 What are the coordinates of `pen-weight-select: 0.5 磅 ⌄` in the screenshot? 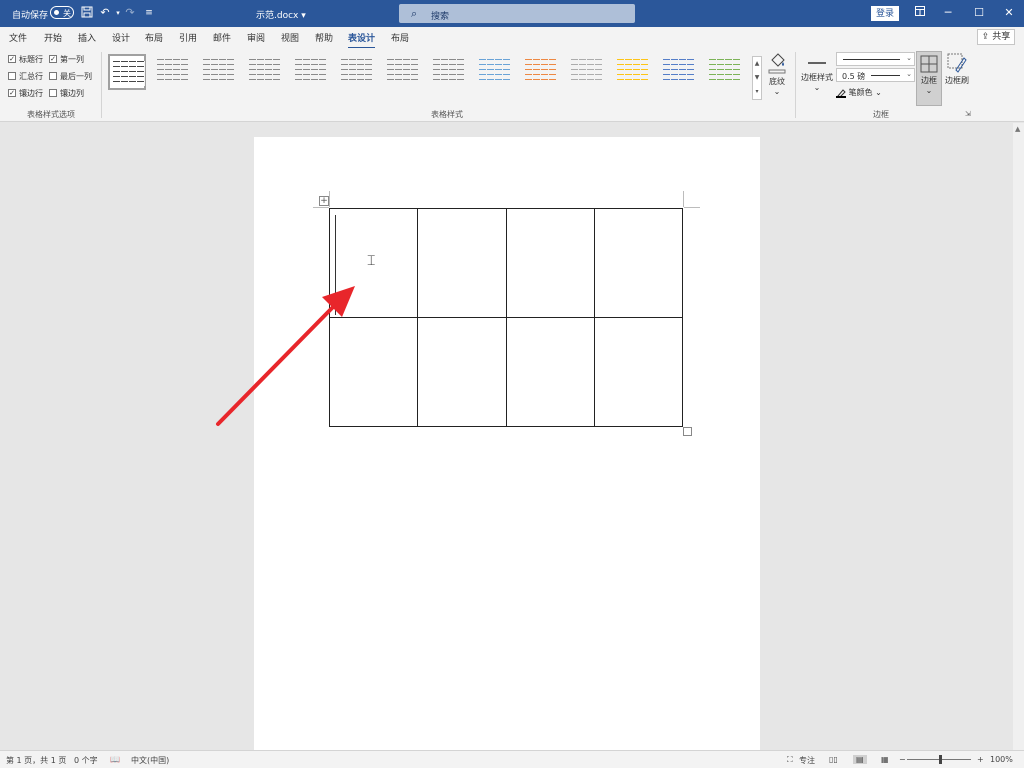 It's located at (875, 75).